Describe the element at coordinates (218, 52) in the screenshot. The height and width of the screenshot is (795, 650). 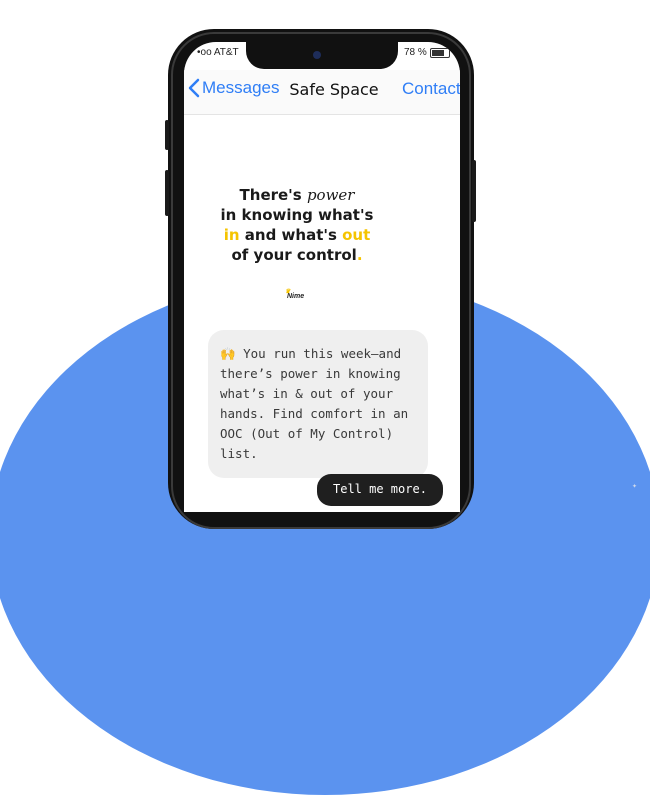
I see `carrier-label: •oo AT&T` at that location.